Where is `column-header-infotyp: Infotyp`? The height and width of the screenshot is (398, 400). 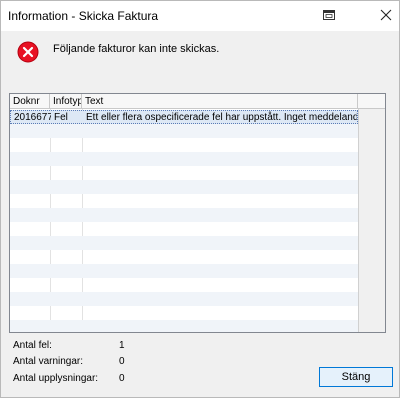
column-header-infotyp: Infotyp is located at coordinates (66, 101).